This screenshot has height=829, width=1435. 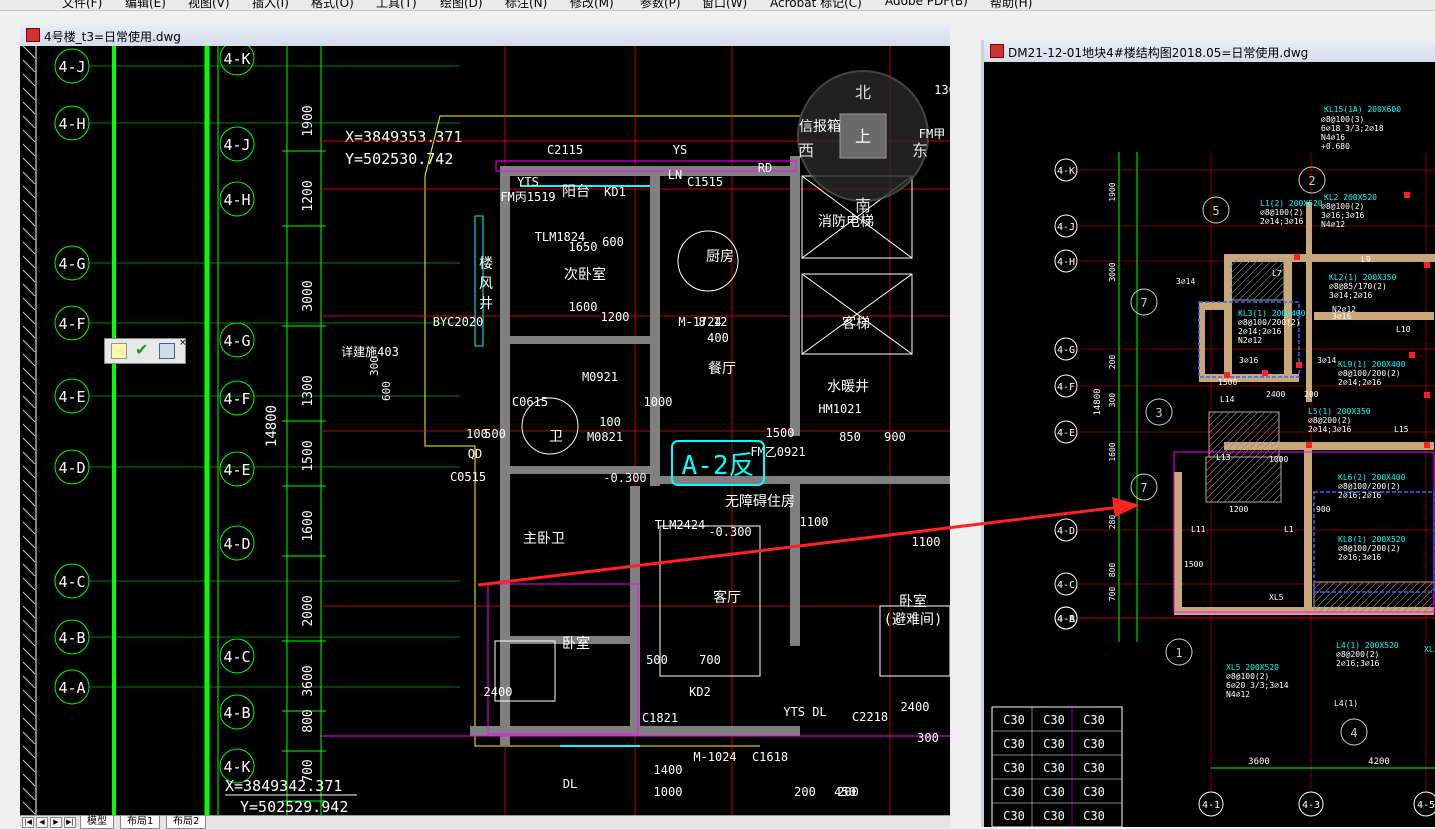 What do you see at coordinates (332, 5) in the screenshot?
I see `menu-item: 格式(O)` at bounding box center [332, 5].